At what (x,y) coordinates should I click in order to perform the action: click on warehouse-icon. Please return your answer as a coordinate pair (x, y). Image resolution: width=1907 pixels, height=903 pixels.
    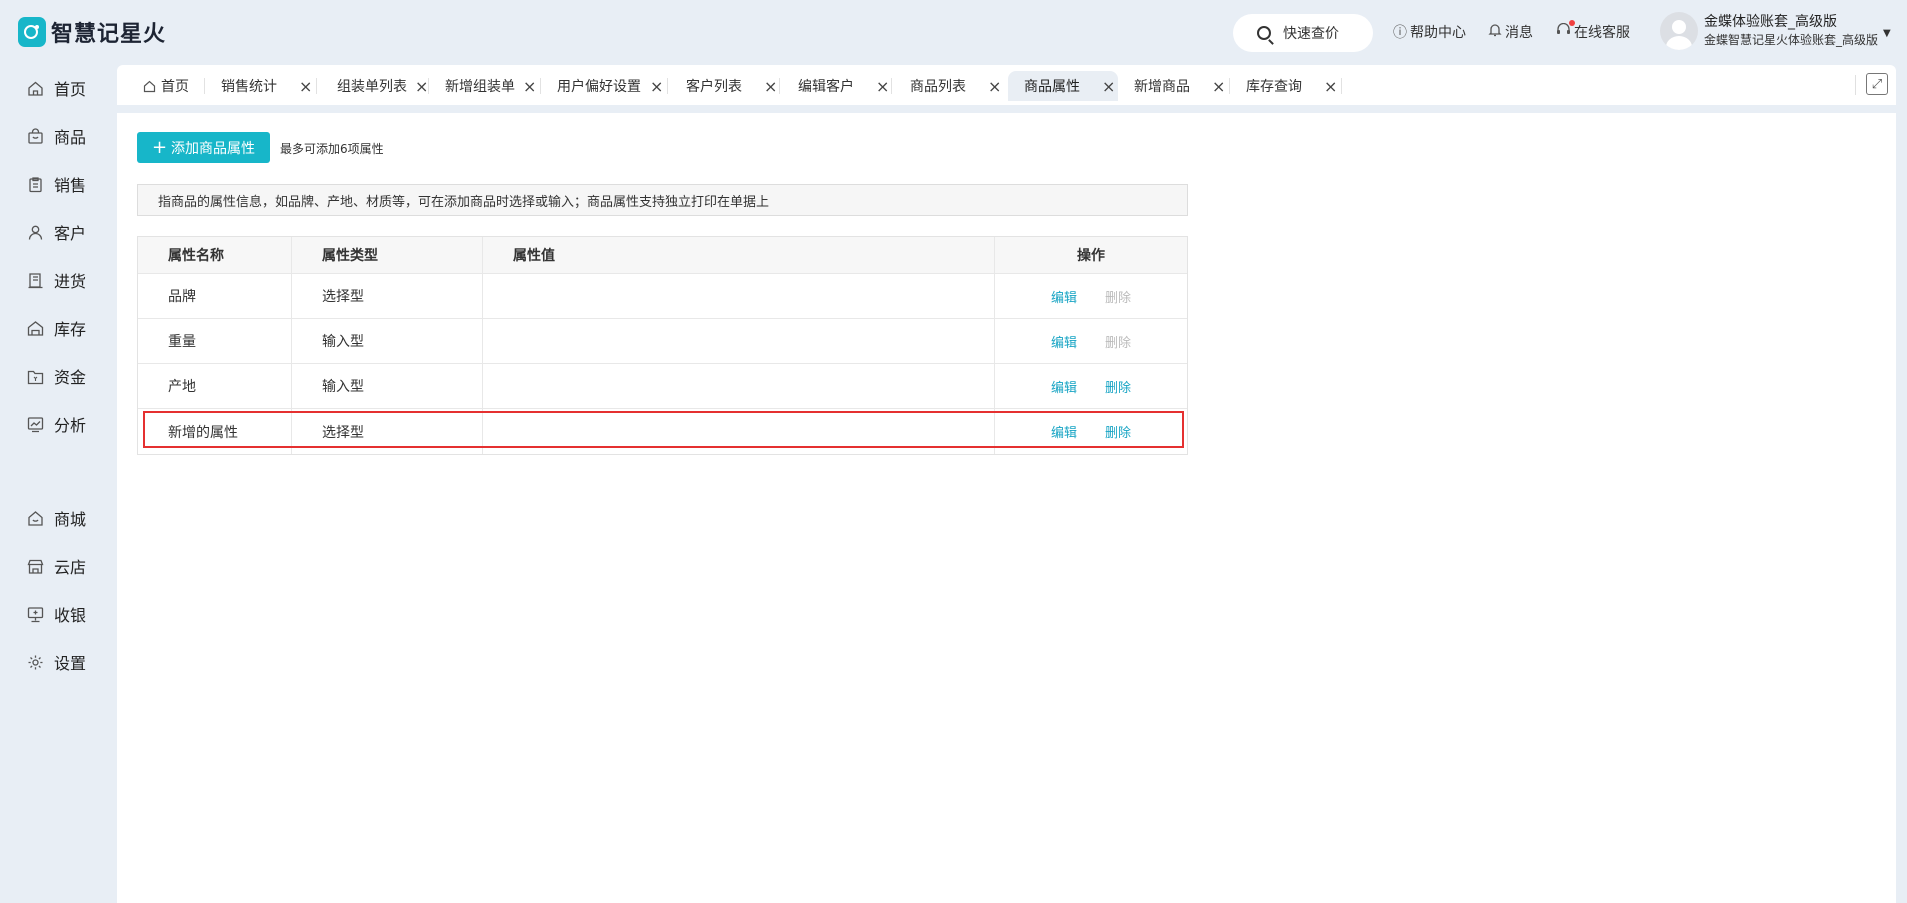
    Looking at the image, I should click on (35, 328).